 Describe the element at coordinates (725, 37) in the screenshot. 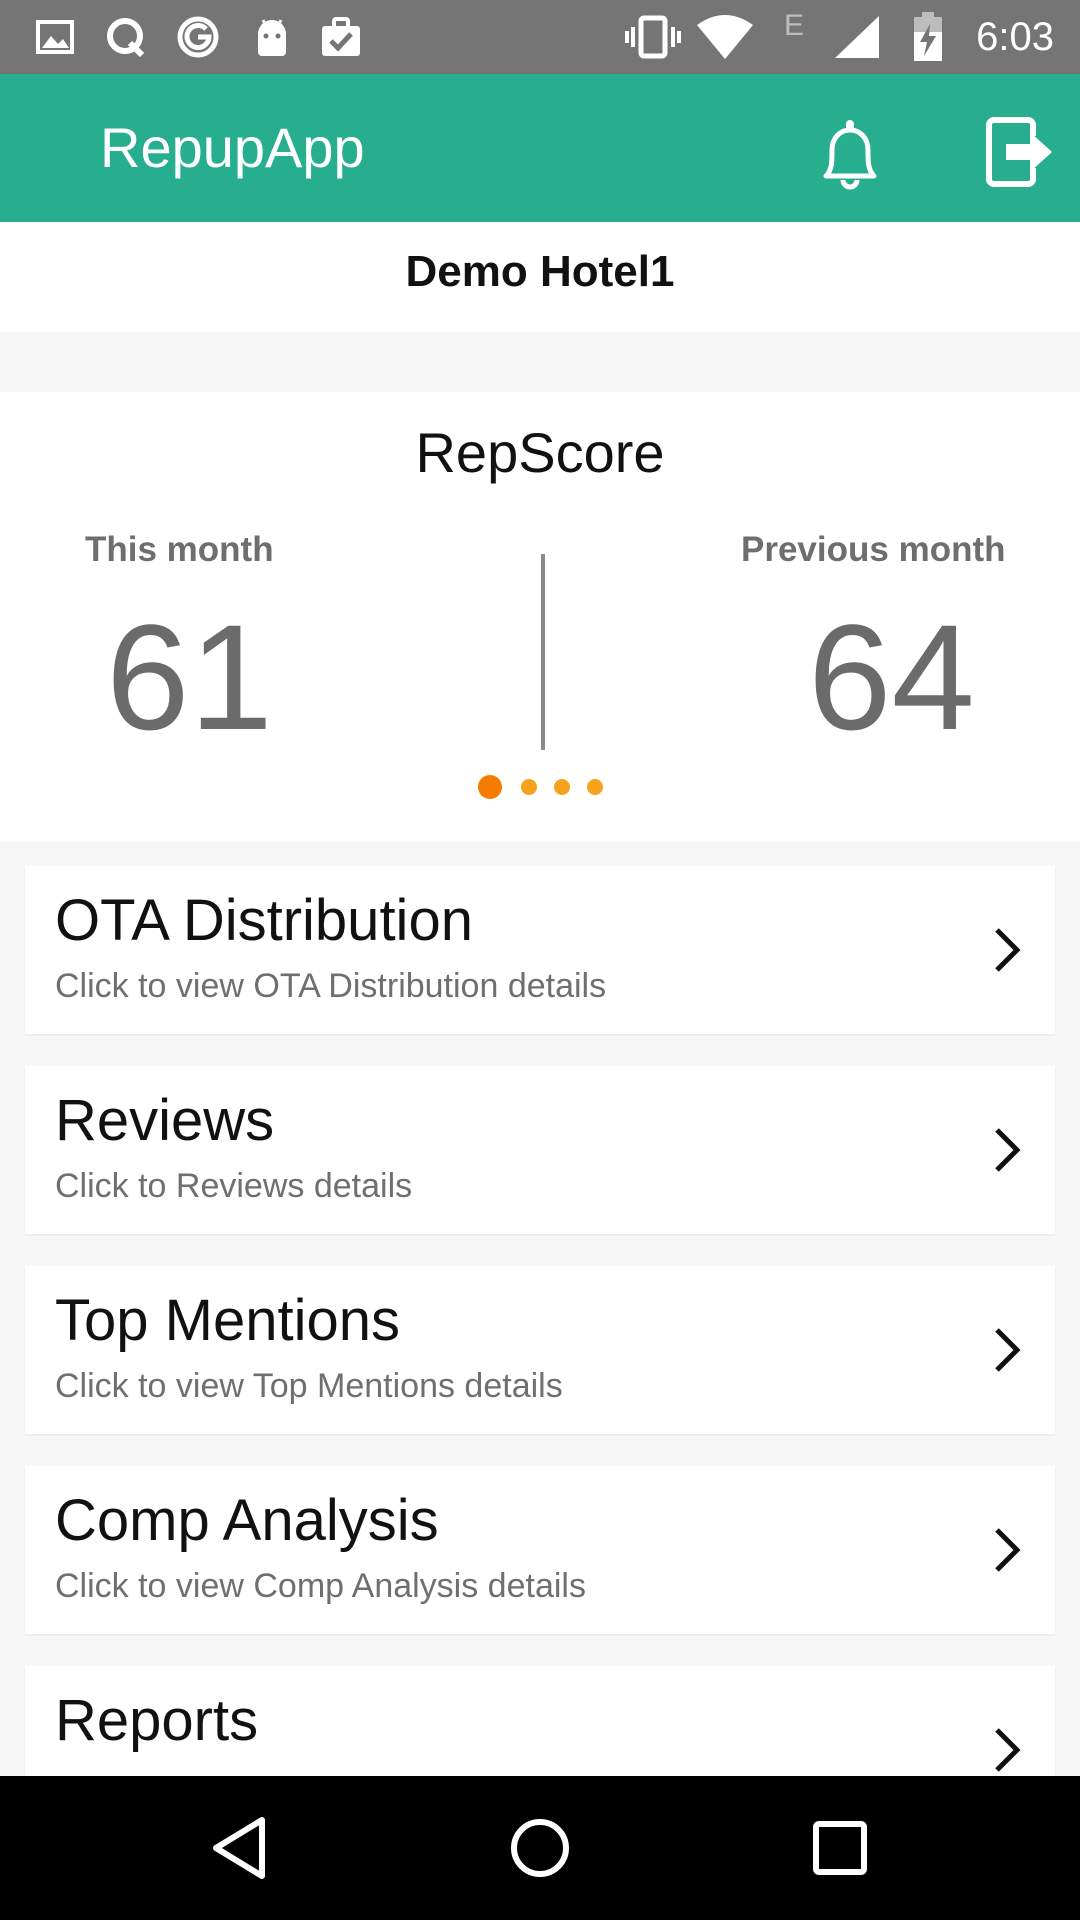

I see `wifi-icon` at that location.